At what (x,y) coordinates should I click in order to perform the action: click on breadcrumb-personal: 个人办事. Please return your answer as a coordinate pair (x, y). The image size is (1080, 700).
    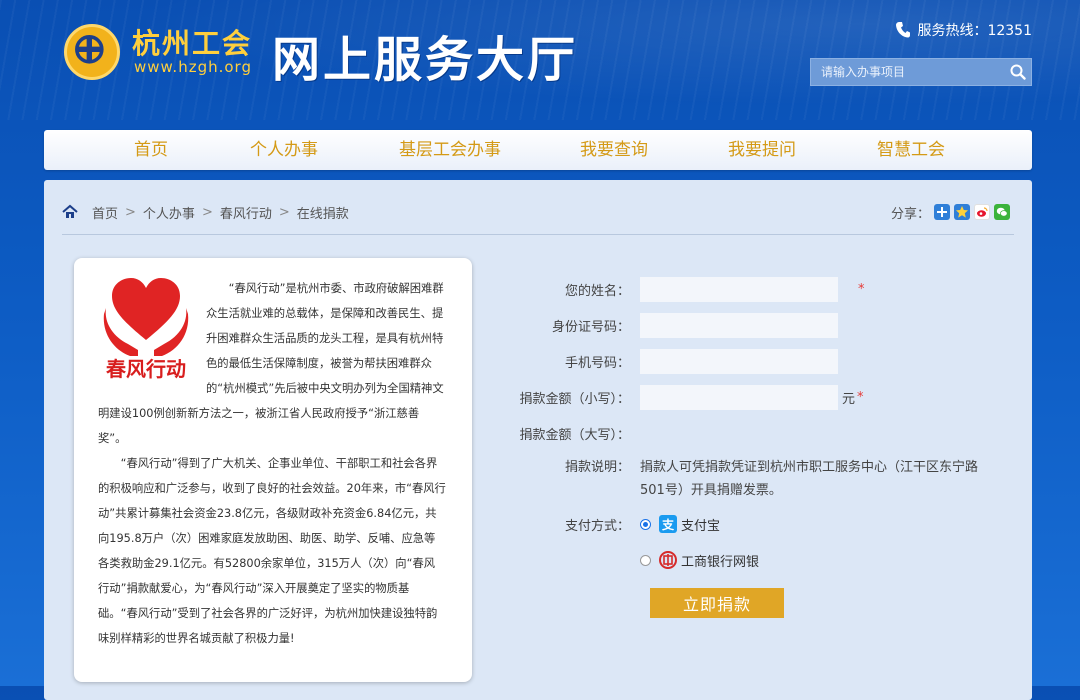
    Looking at the image, I should click on (169, 212).